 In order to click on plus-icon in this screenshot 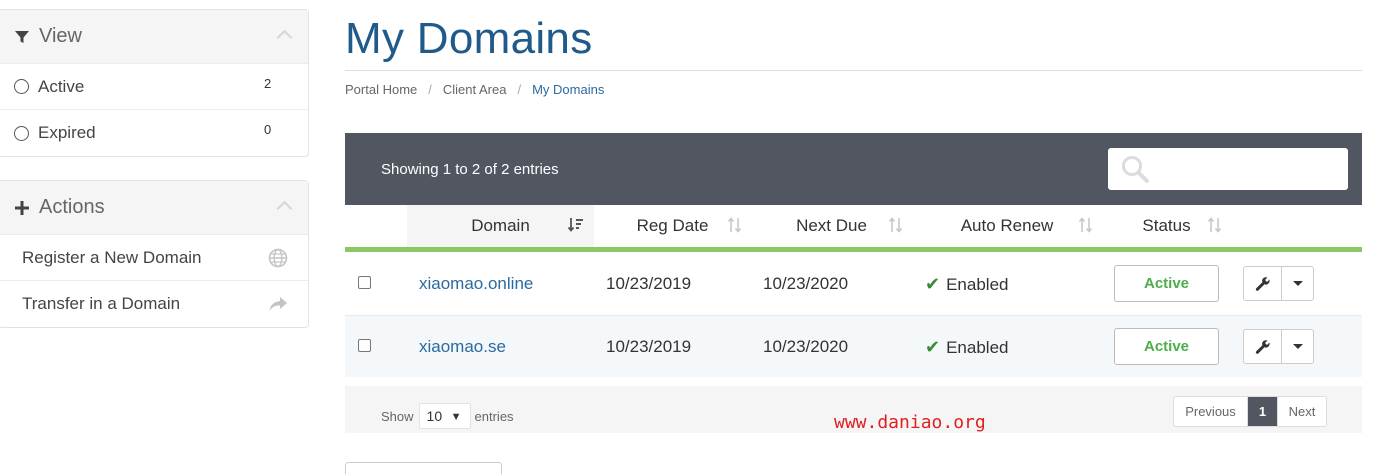, I will do `click(22, 208)`.